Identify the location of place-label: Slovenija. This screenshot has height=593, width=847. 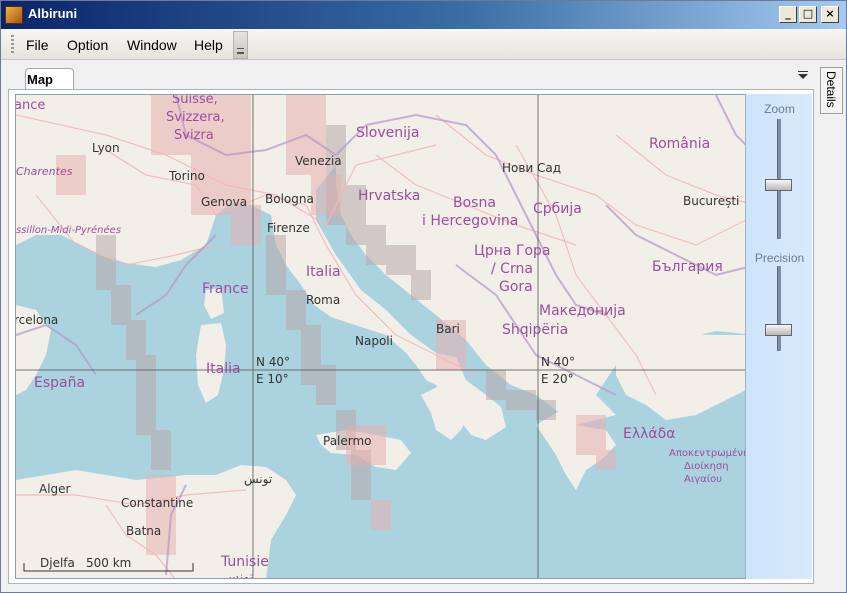
(387, 133).